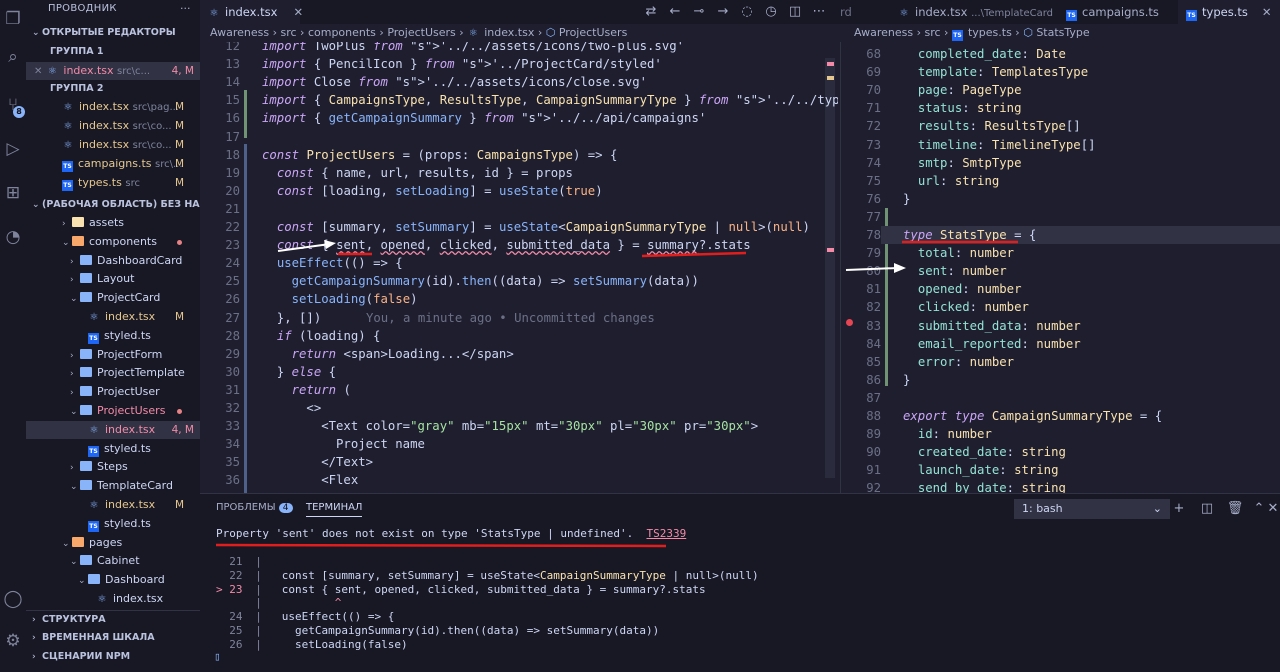 The image size is (1280, 672). I want to click on arrow-left-line, so click(304, 247).